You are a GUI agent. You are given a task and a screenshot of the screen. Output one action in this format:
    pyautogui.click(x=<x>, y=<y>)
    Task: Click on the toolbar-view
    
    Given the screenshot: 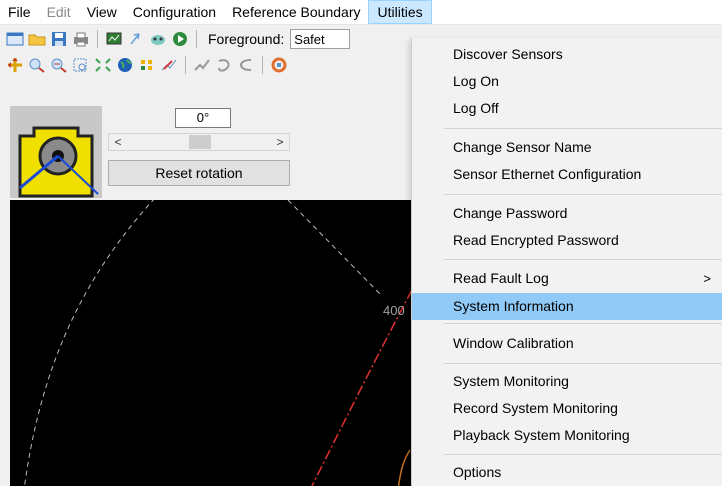 What is the action you would take?
    pyautogui.click(x=205, y=65)
    